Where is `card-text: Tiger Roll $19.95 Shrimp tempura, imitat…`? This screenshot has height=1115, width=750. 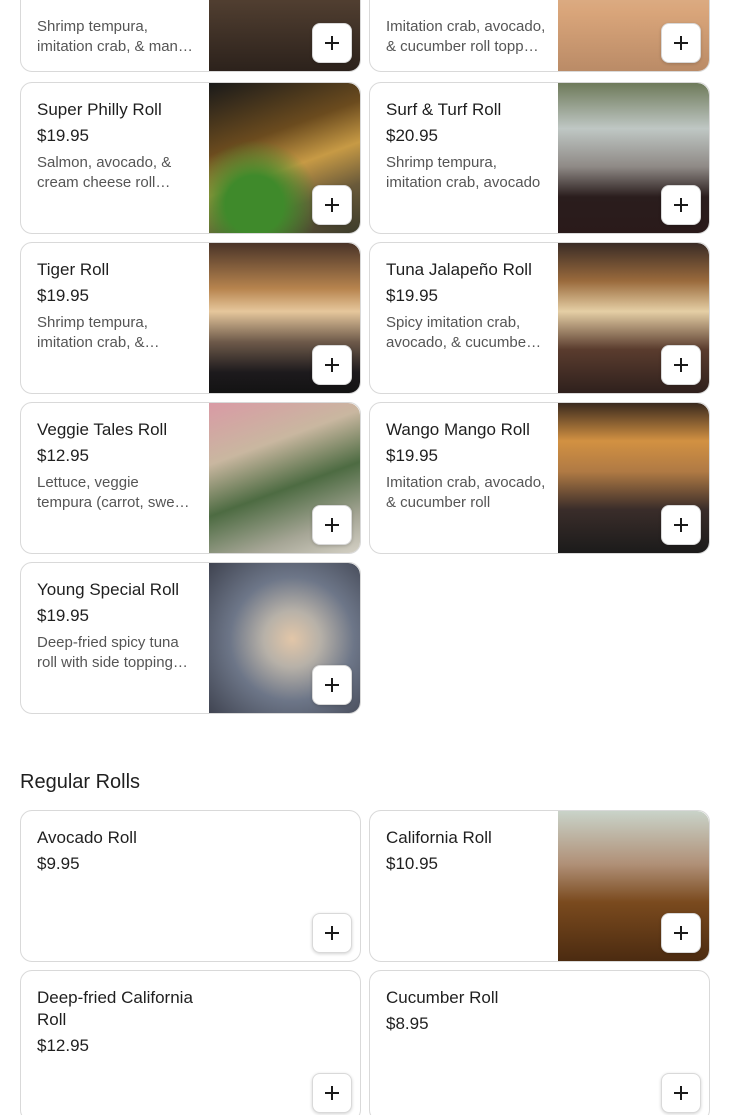
card-text: Tiger Roll $19.95 Shrimp tempura, imitat… is located at coordinates (117, 306).